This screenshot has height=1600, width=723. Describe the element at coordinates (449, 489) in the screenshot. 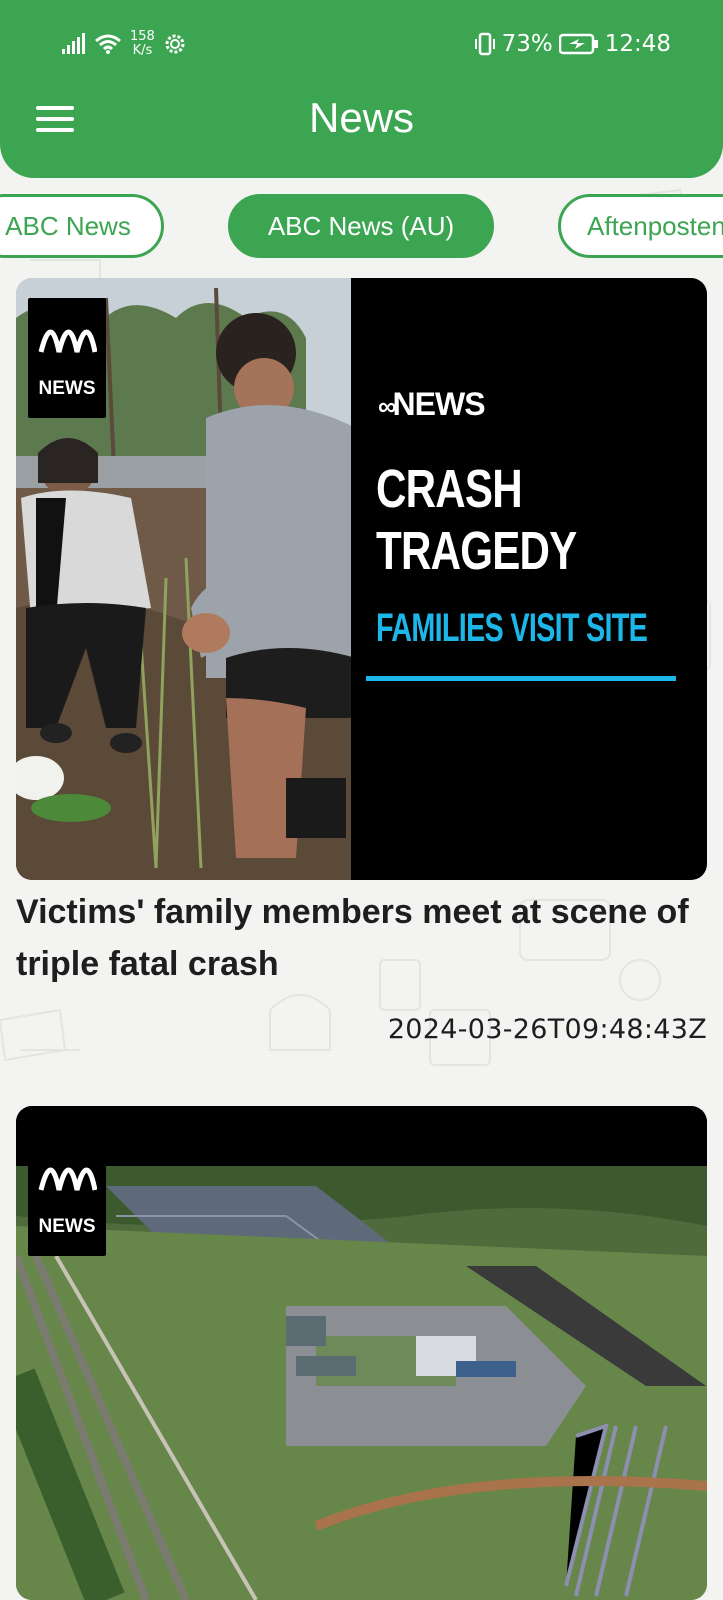

I see `overlay-headline-line1: CRASH` at that location.